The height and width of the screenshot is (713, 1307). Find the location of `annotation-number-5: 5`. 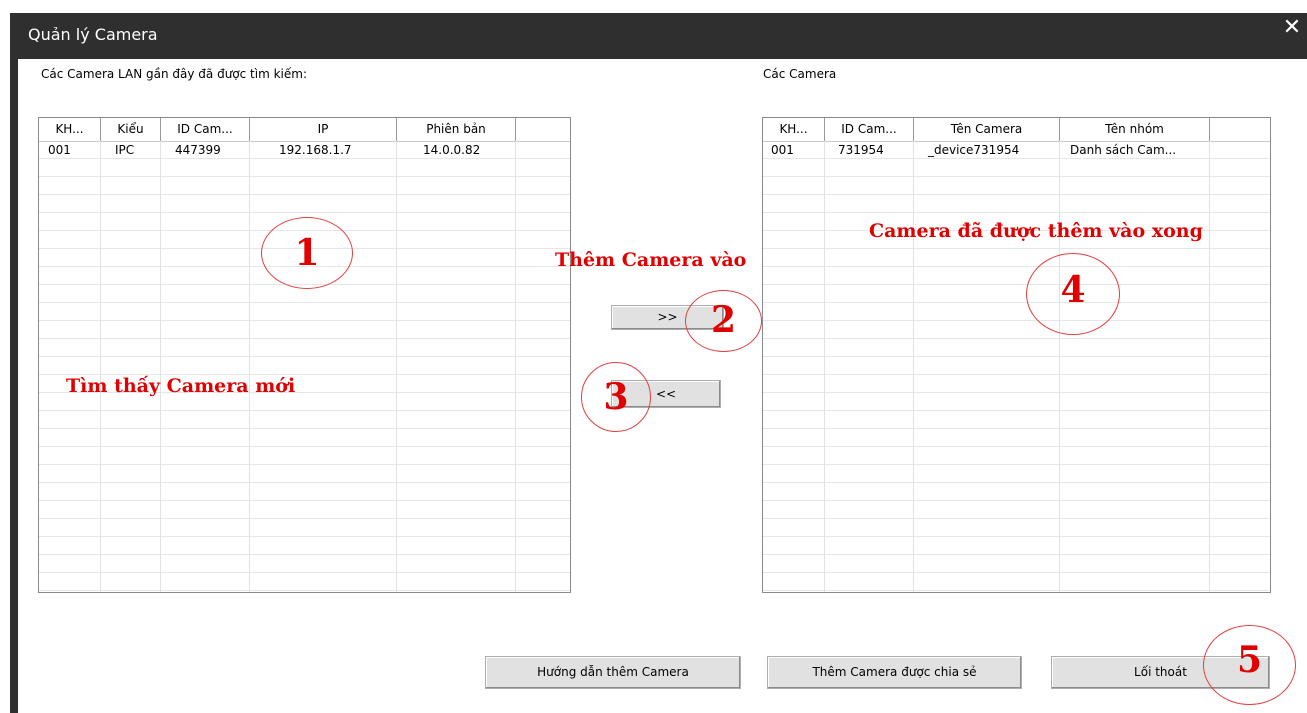

annotation-number-5: 5 is located at coordinates (1249, 660).